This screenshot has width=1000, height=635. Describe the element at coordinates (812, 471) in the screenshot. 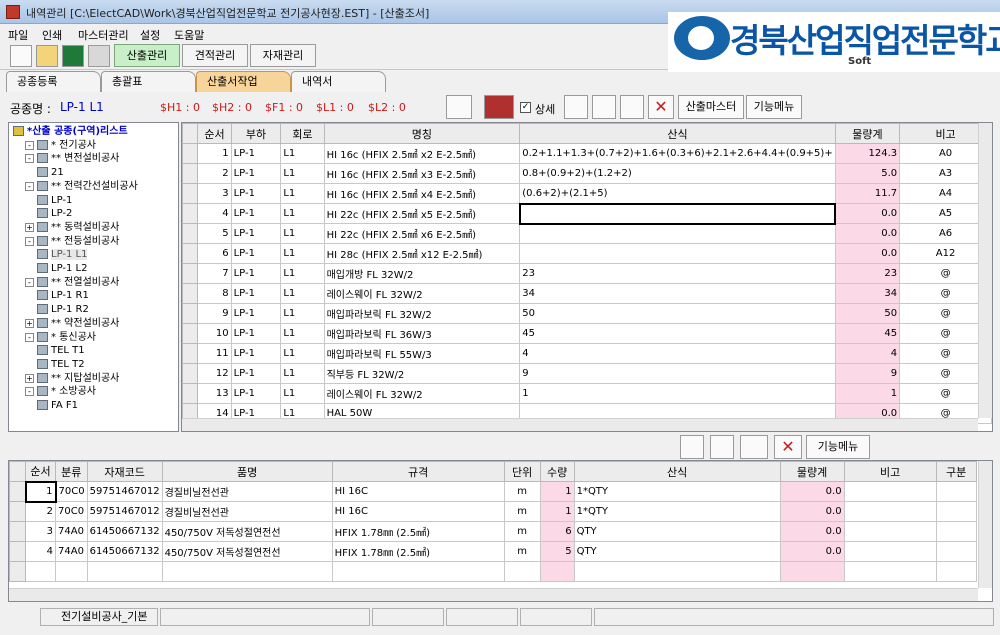

I see `material-col-header: 물량계` at that location.